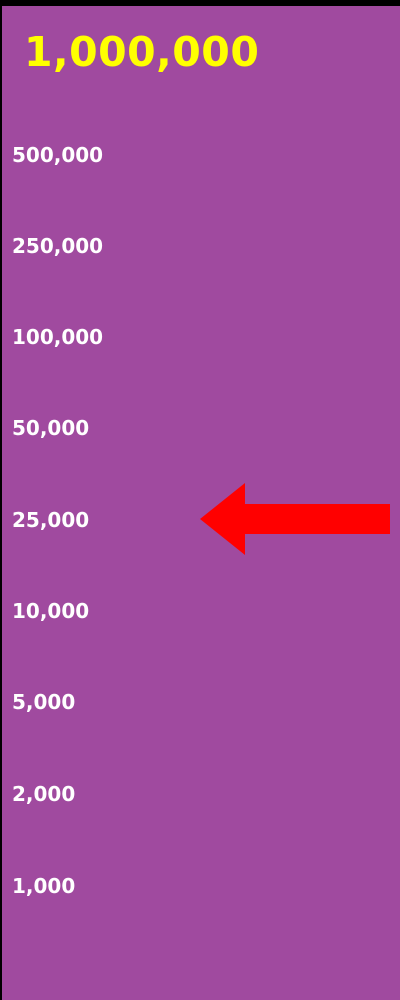 The height and width of the screenshot is (1000, 400). What do you see at coordinates (51, 428) in the screenshot?
I see `ladder-level-50000: 50,000` at bounding box center [51, 428].